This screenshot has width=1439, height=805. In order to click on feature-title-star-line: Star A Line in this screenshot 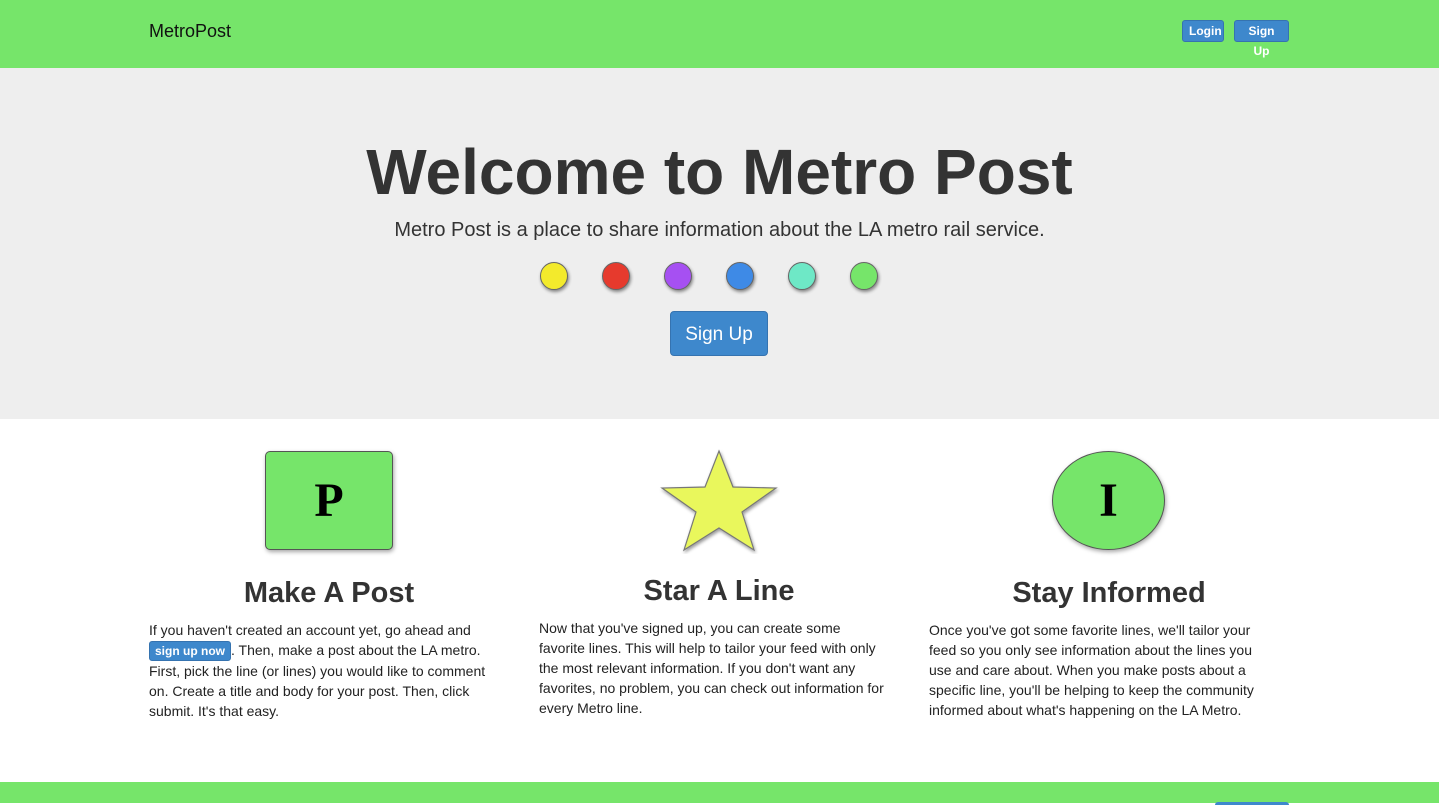, I will do `click(719, 591)`.